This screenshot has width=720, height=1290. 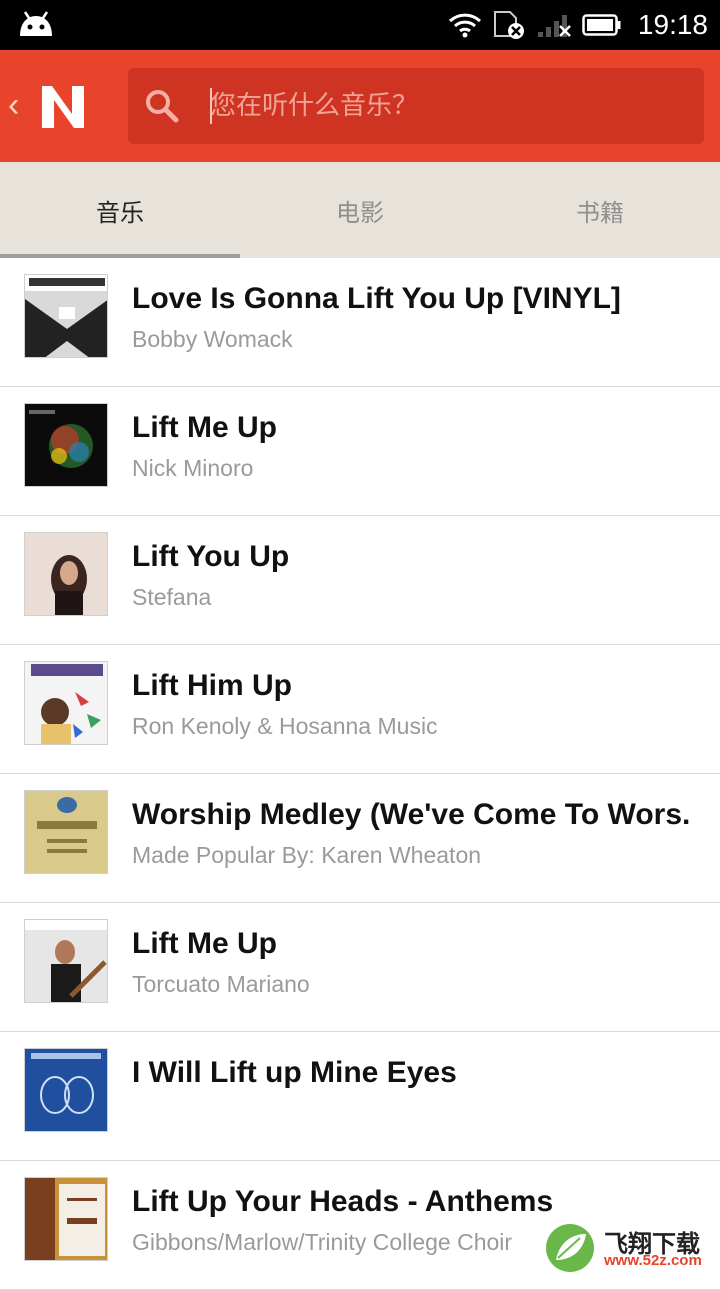 I want to click on tab-books: 书籍, so click(x=600, y=210).